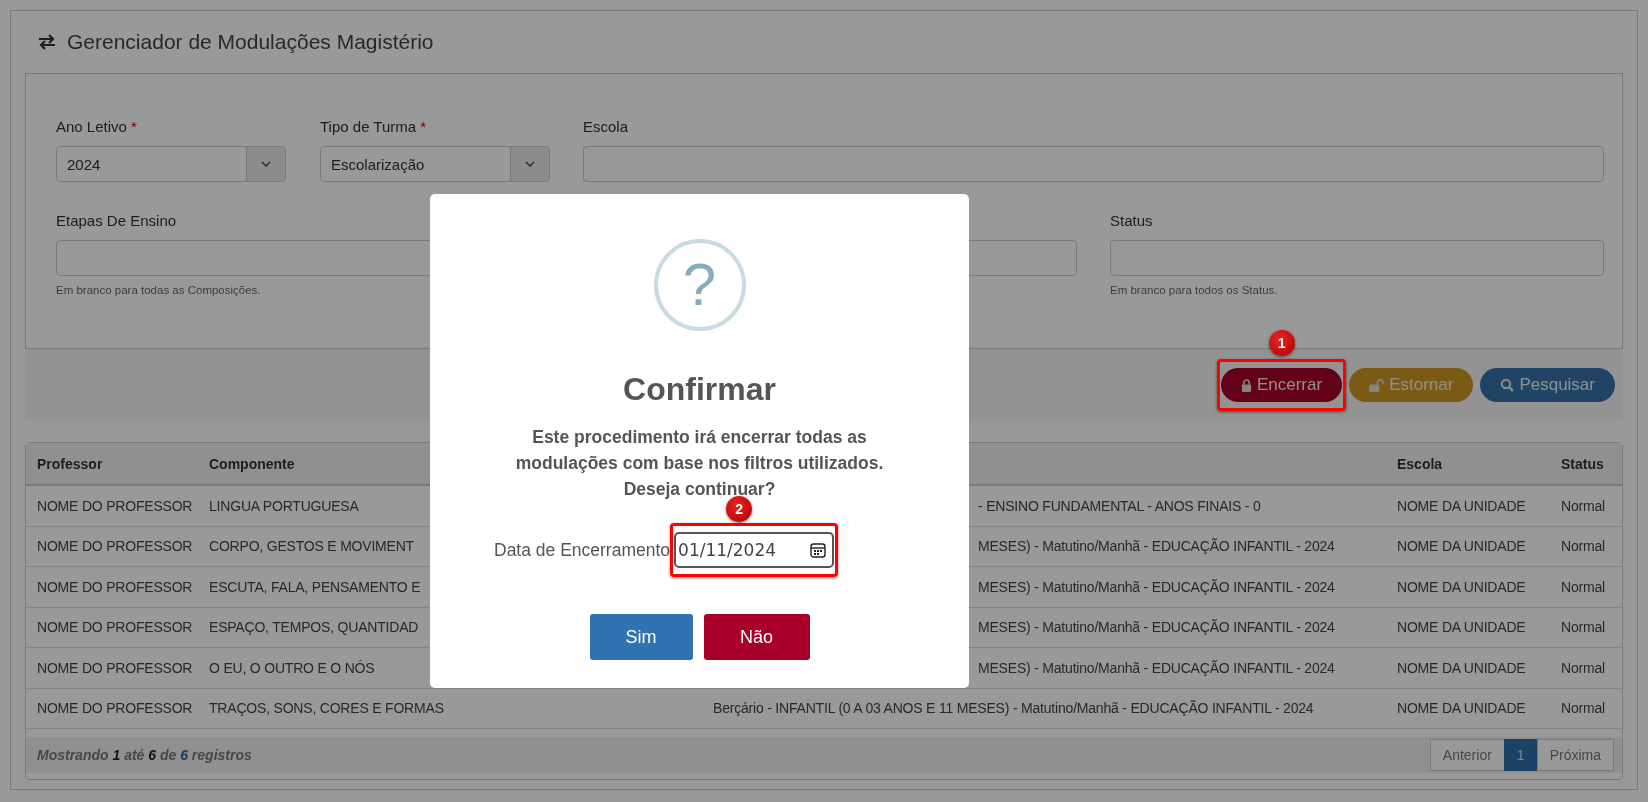 This screenshot has width=1648, height=802. Describe the element at coordinates (250, 42) in the screenshot. I see `page-title: Gerenciador de Modulações Magistério` at that location.